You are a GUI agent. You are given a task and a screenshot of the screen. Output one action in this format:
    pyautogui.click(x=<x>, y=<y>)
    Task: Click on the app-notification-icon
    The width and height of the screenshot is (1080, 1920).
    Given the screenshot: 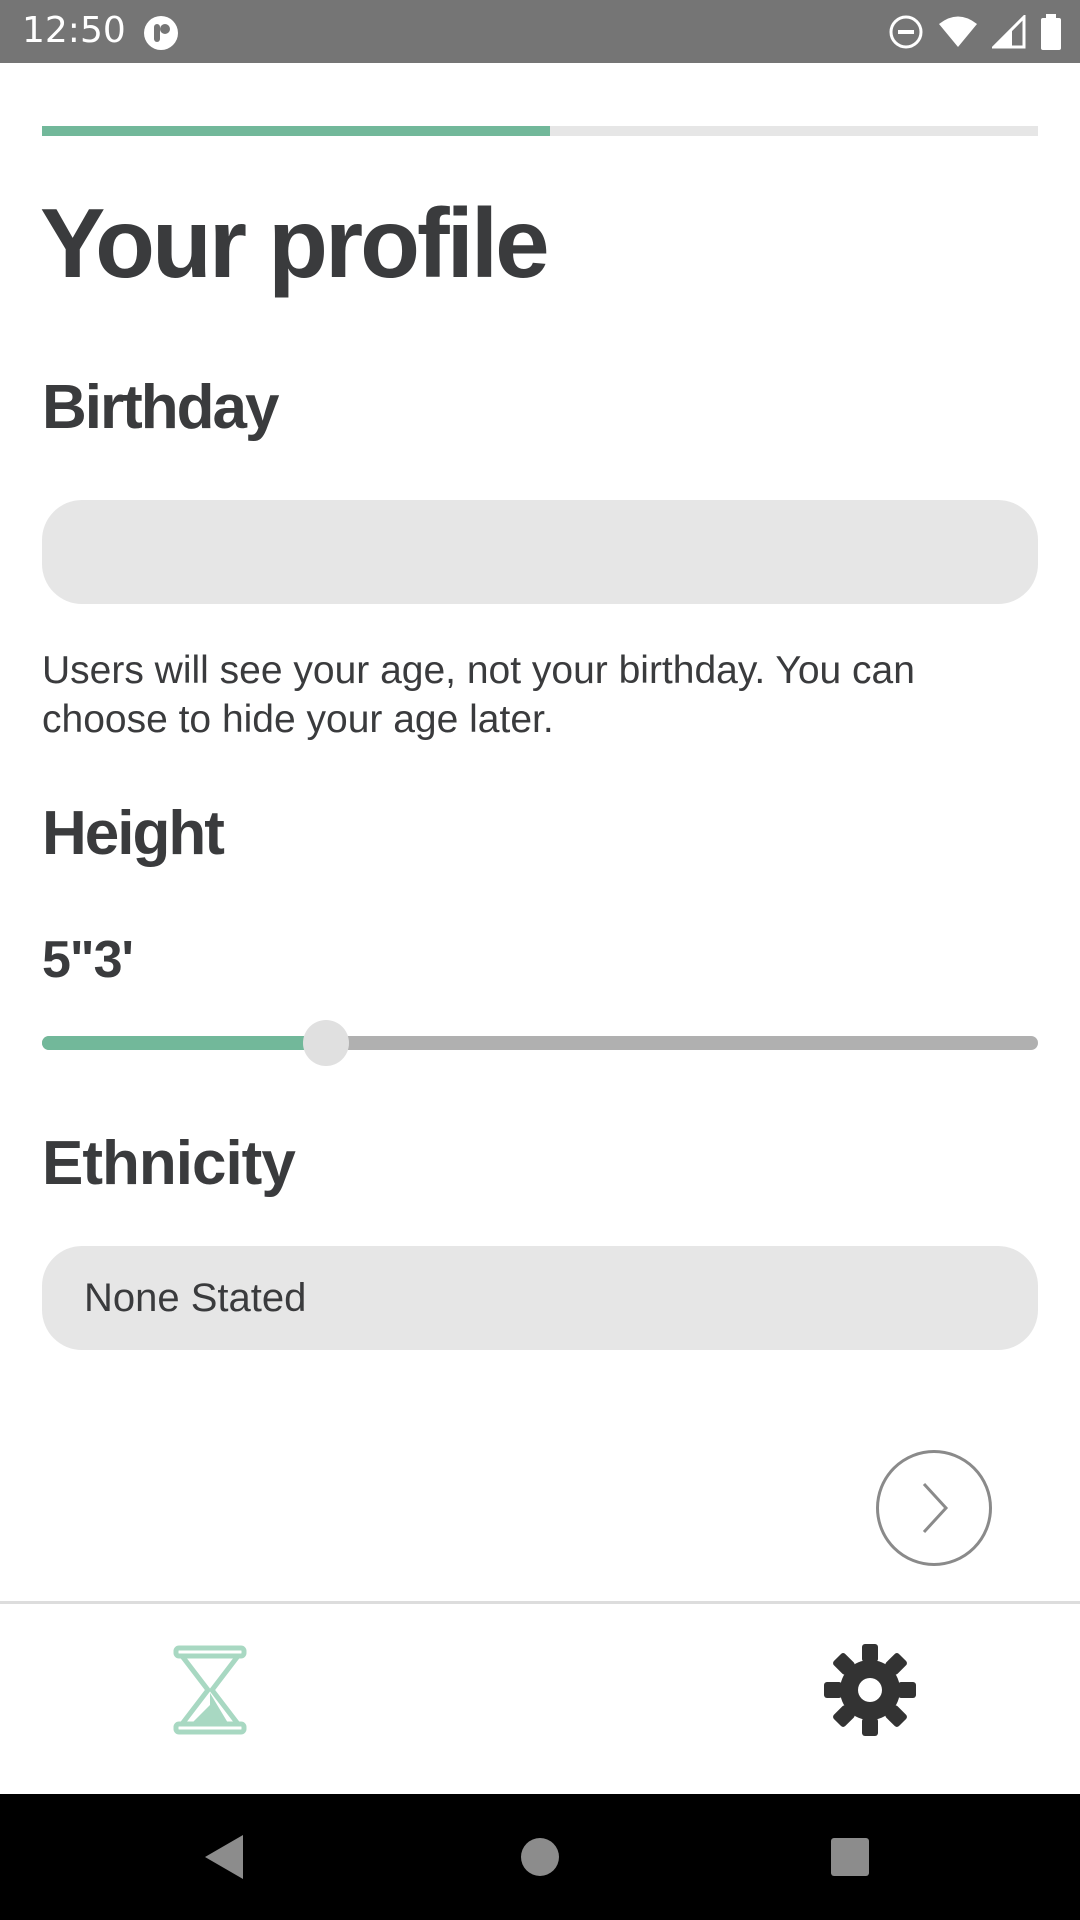 What is the action you would take?
    pyautogui.click(x=161, y=33)
    